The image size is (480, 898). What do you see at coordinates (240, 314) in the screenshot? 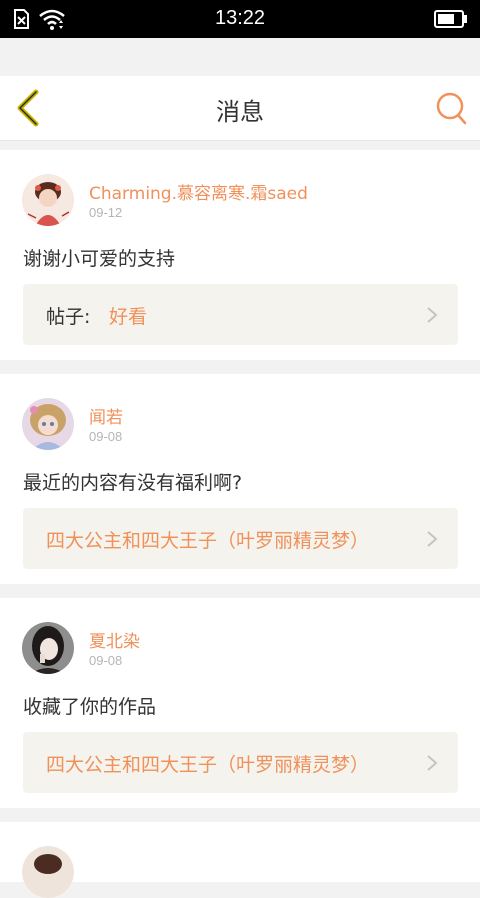
I see `post-link: 帖子: 好看` at bounding box center [240, 314].